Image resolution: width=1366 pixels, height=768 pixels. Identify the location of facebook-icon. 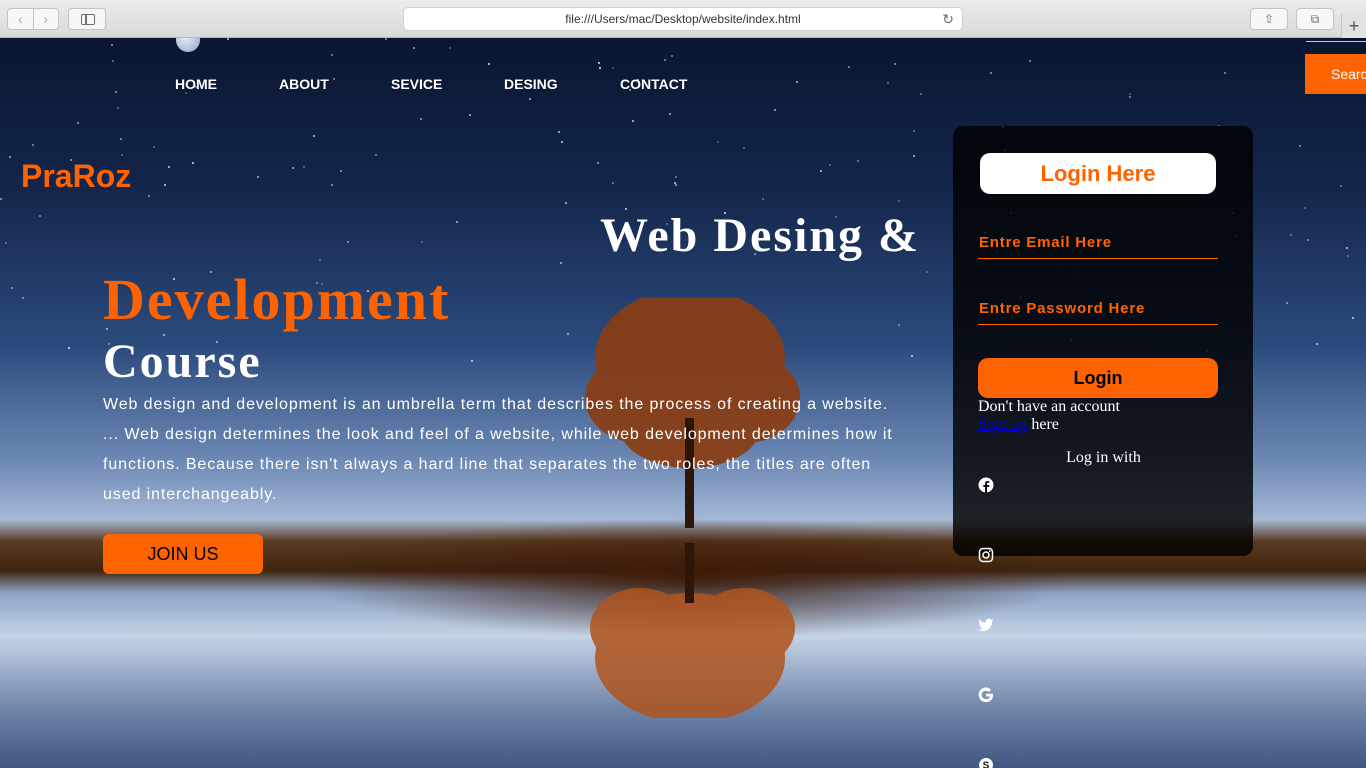
(986, 485).